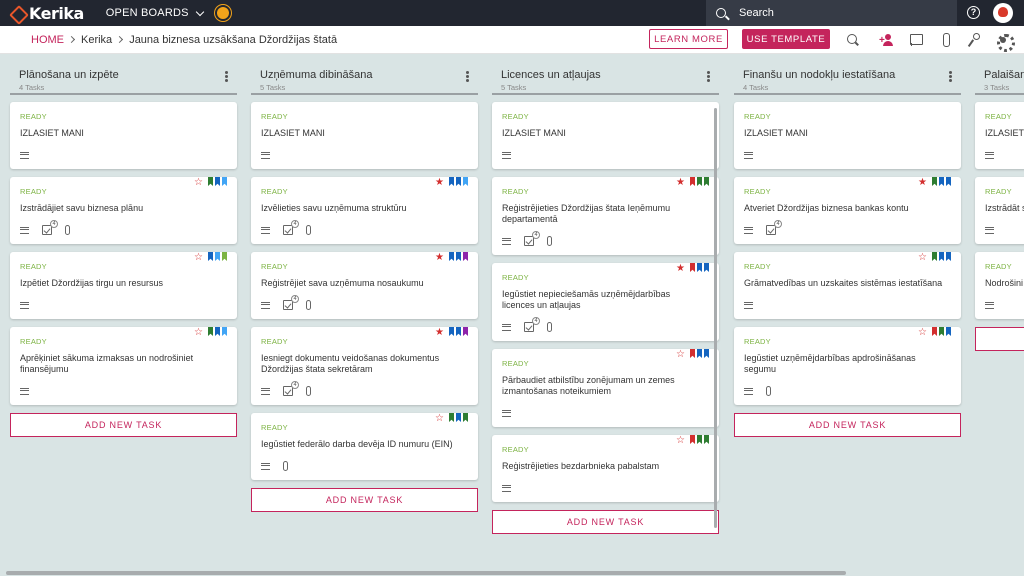 The width and height of the screenshot is (1024, 576). I want to click on column-task-count: 4 Tasks, so click(32, 87).